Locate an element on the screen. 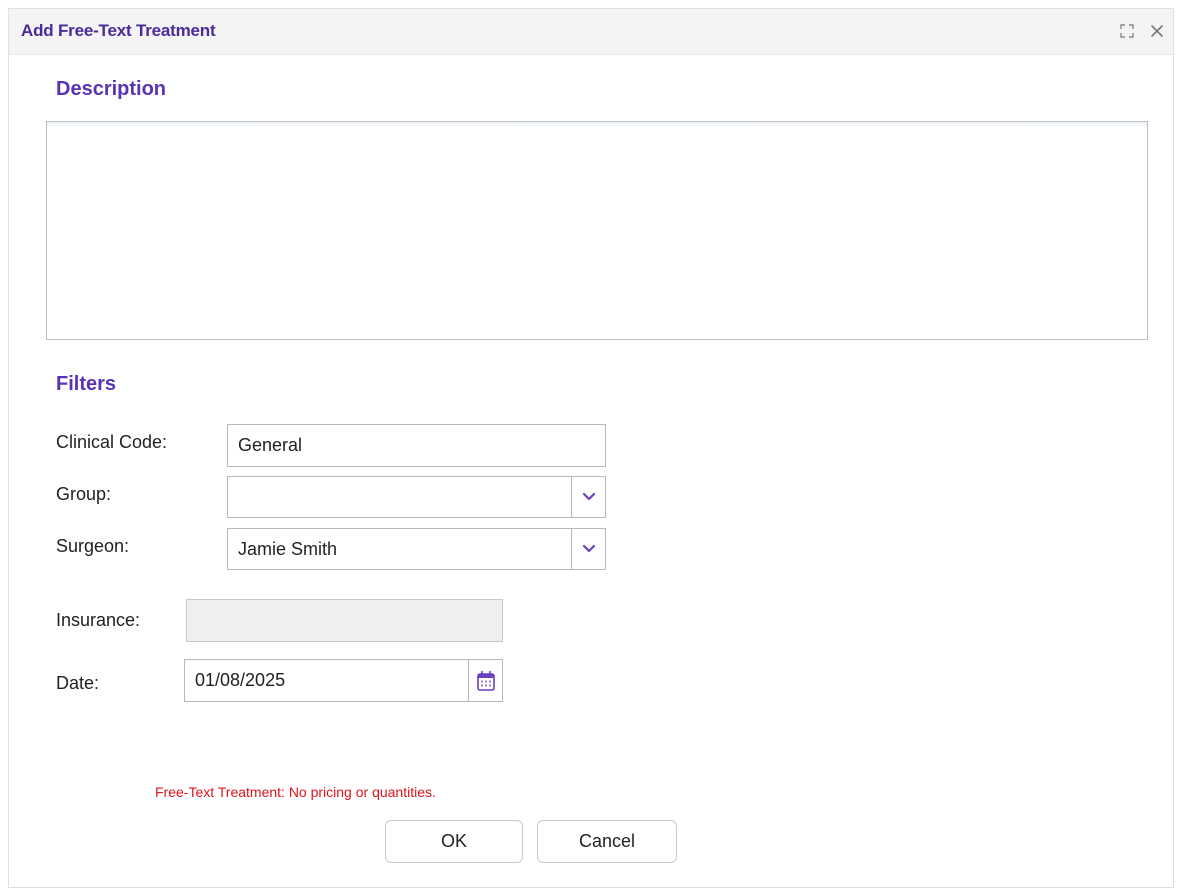  group-label: Group: is located at coordinates (84, 494).